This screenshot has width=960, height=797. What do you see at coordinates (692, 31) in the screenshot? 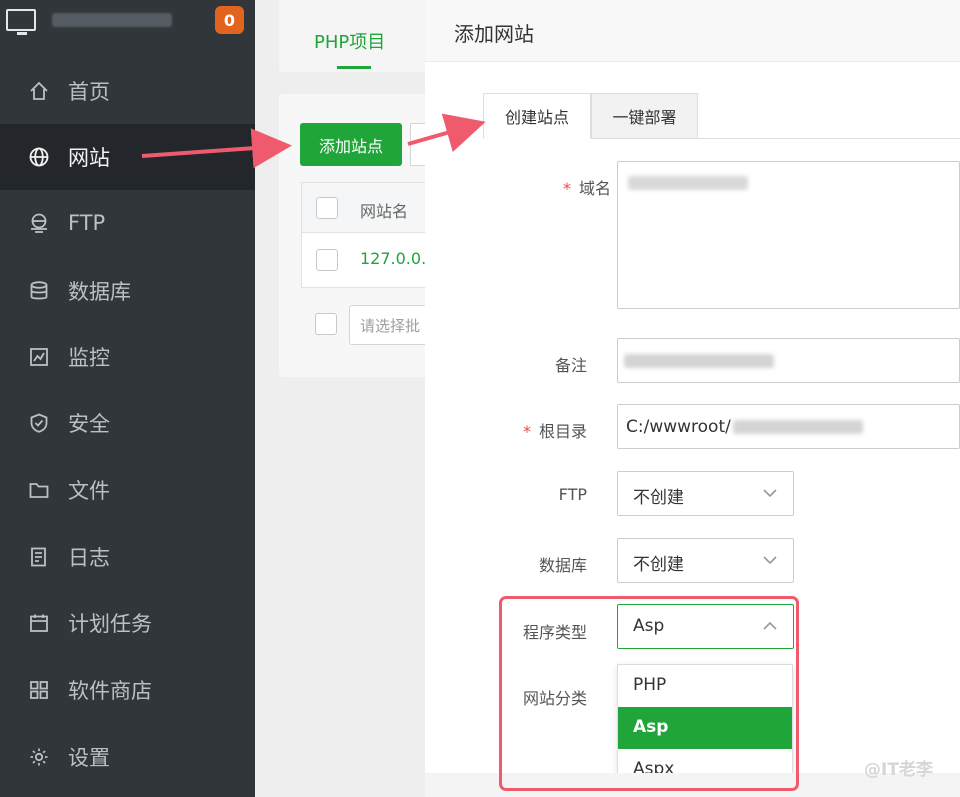
I see `dialog-title: 添加网站` at bounding box center [692, 31].